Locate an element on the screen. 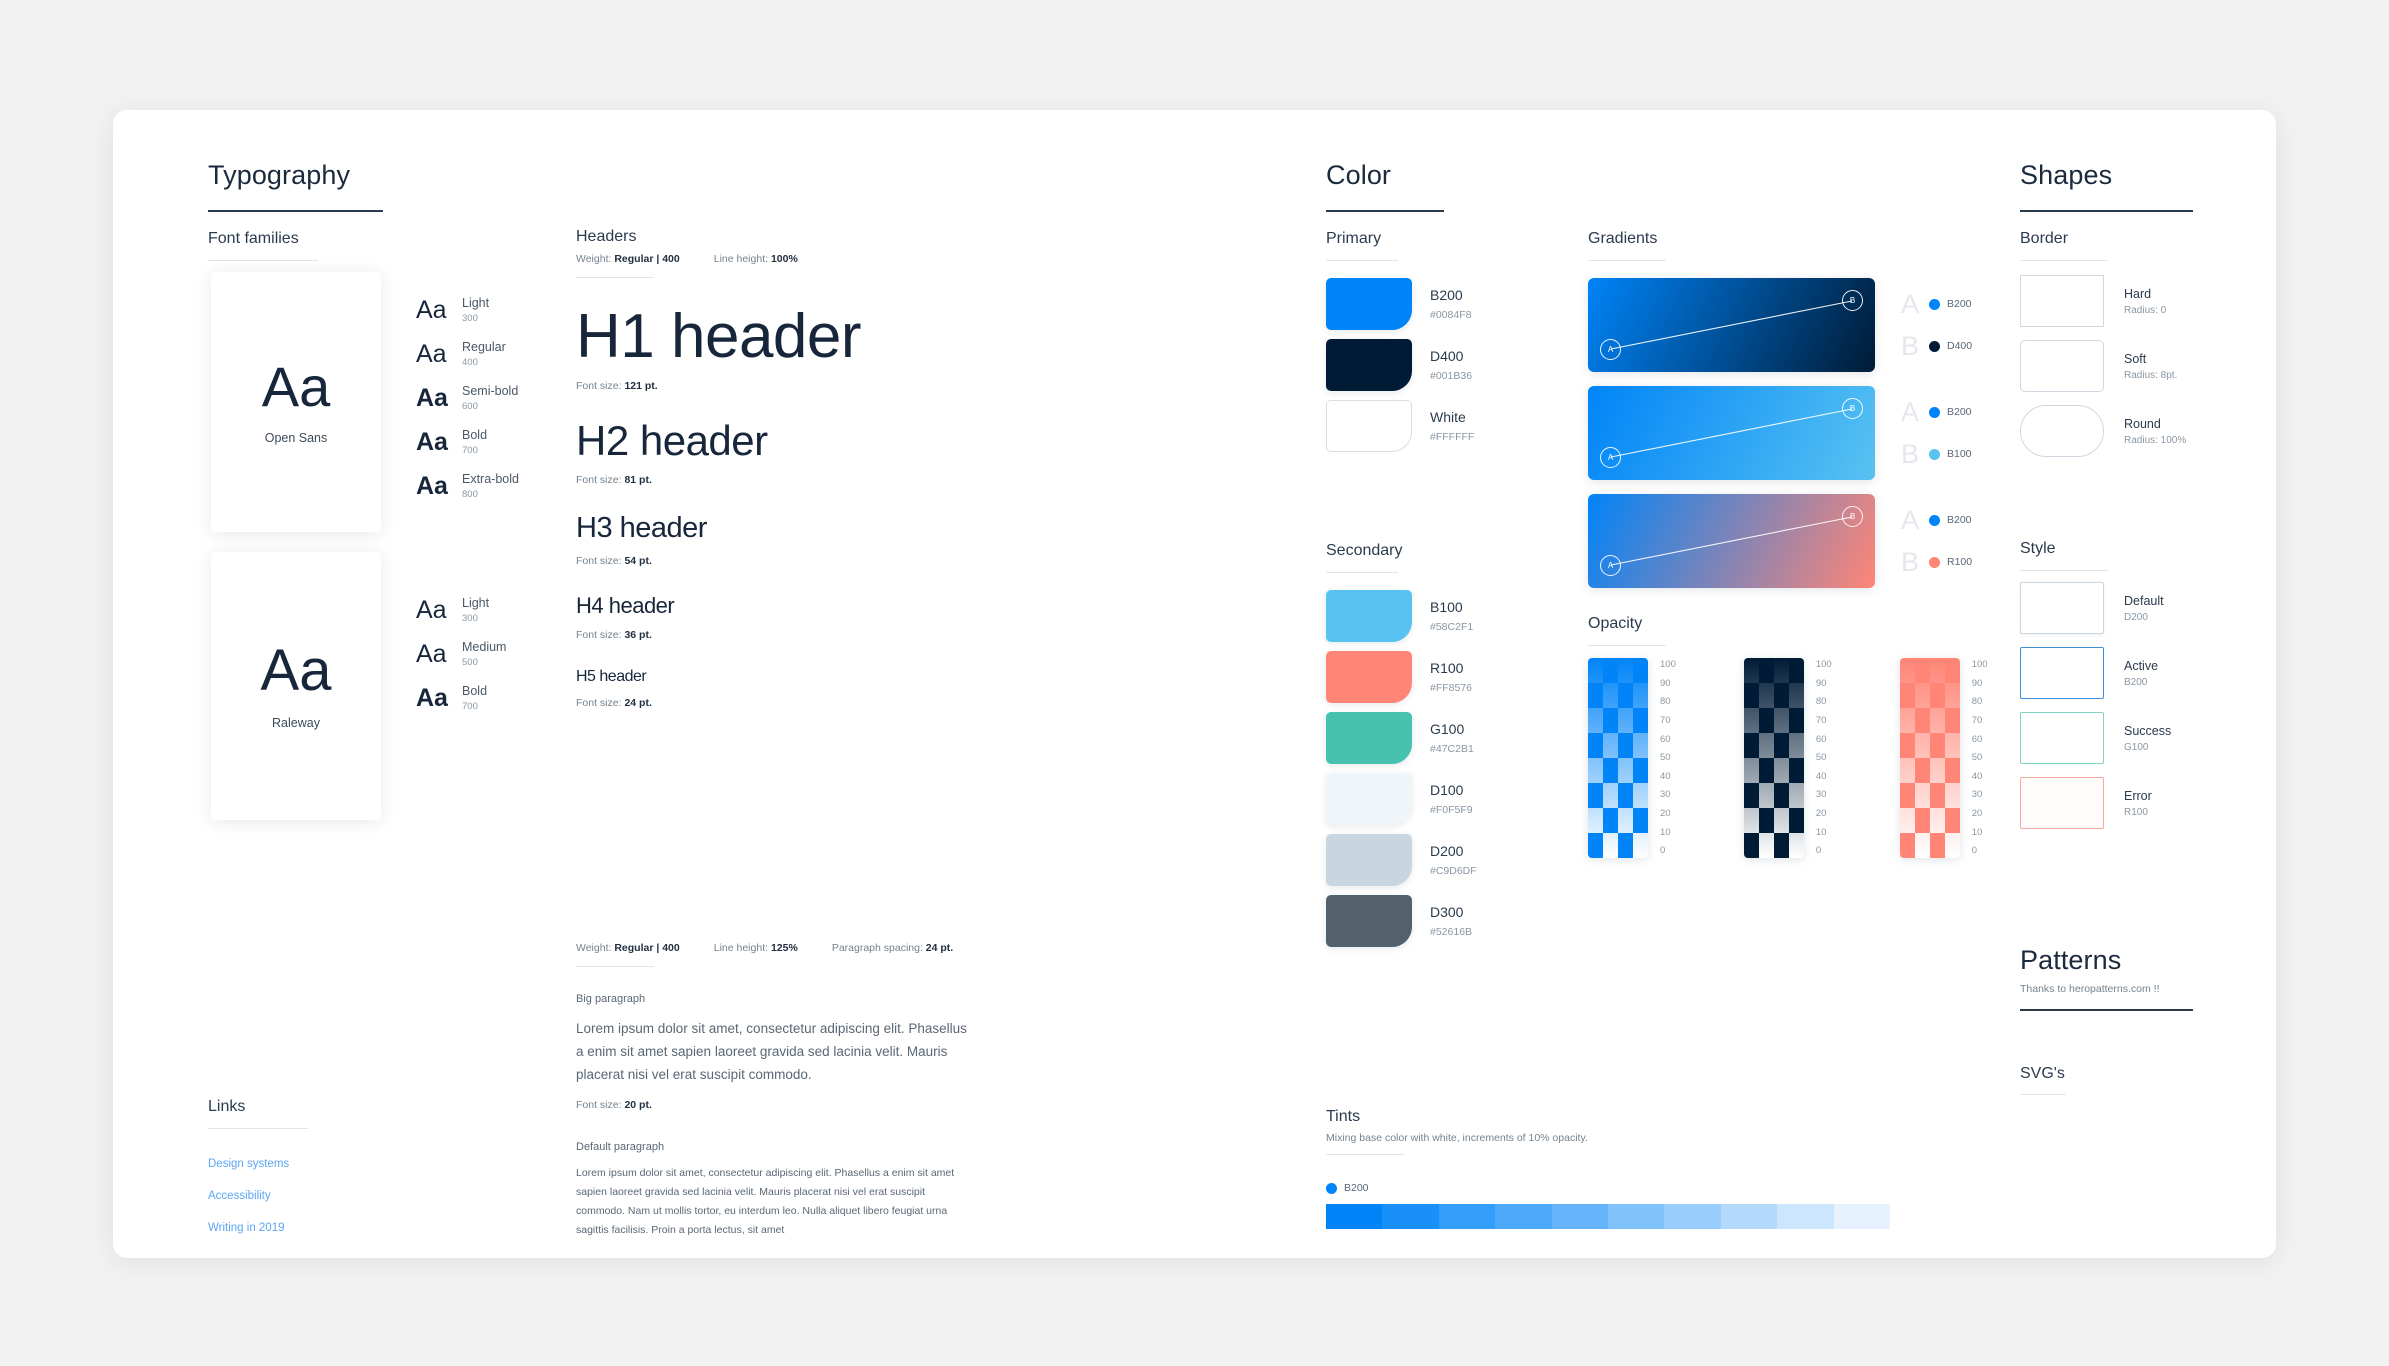 The height and width of the screenshot is (1366, 2389). color-swatch-name: B200 is located at coordinates (1446, 295).